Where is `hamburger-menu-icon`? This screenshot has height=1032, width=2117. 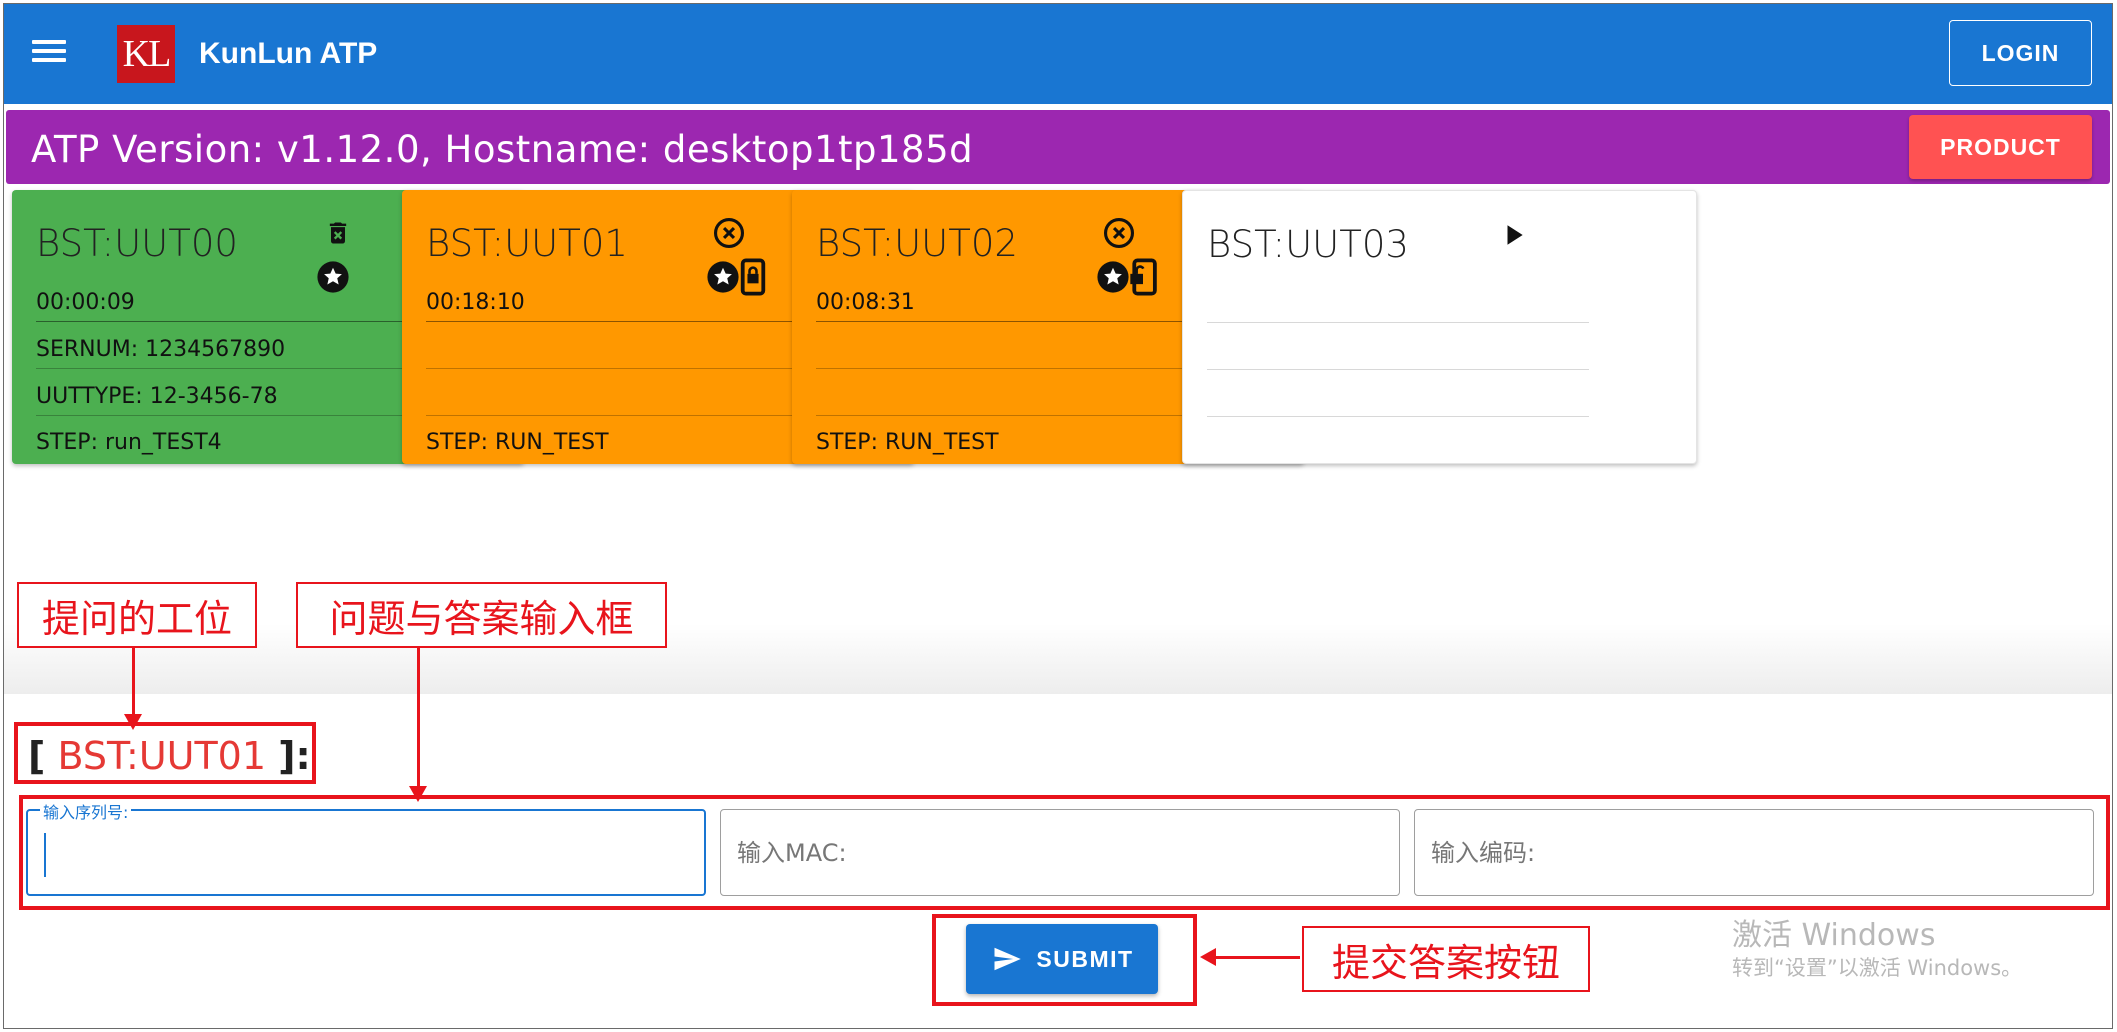
hamburger-menu-icon is located at coordinates (49, 54).